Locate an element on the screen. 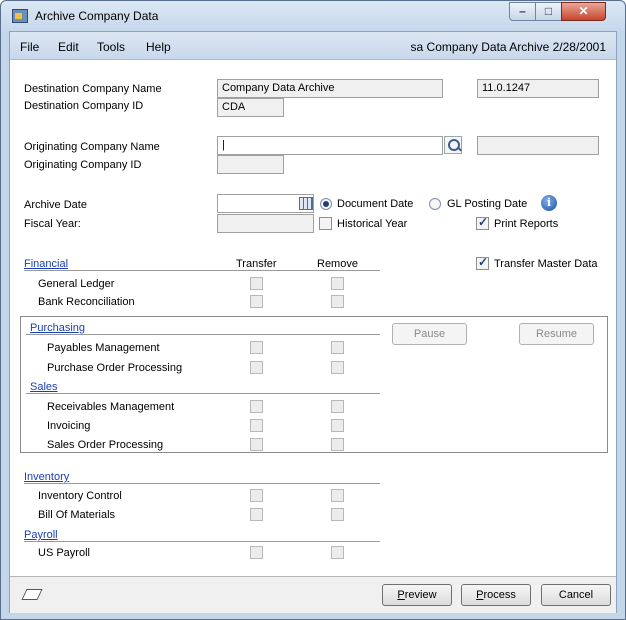 This screenshot has height=620, width=626. list-item: Receivables Management is located at coordinates (111, 407).